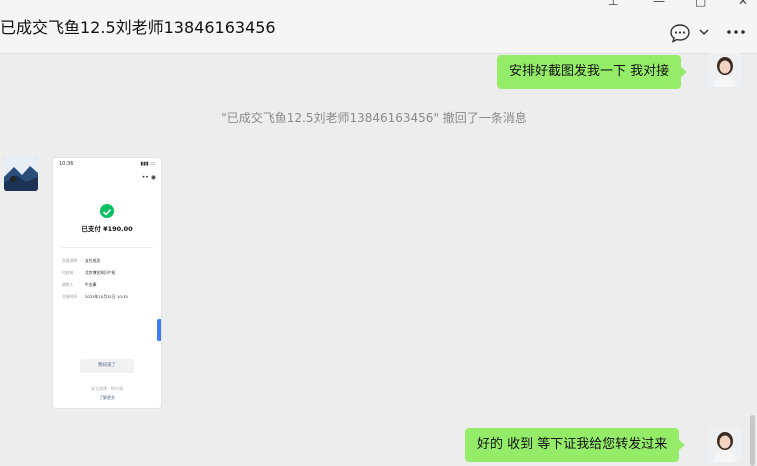  What do you see at coordinates (100, 272) in the screenshot?
I see `detail-value: 北京博艺知识产权` at bounding box center [100, 272].